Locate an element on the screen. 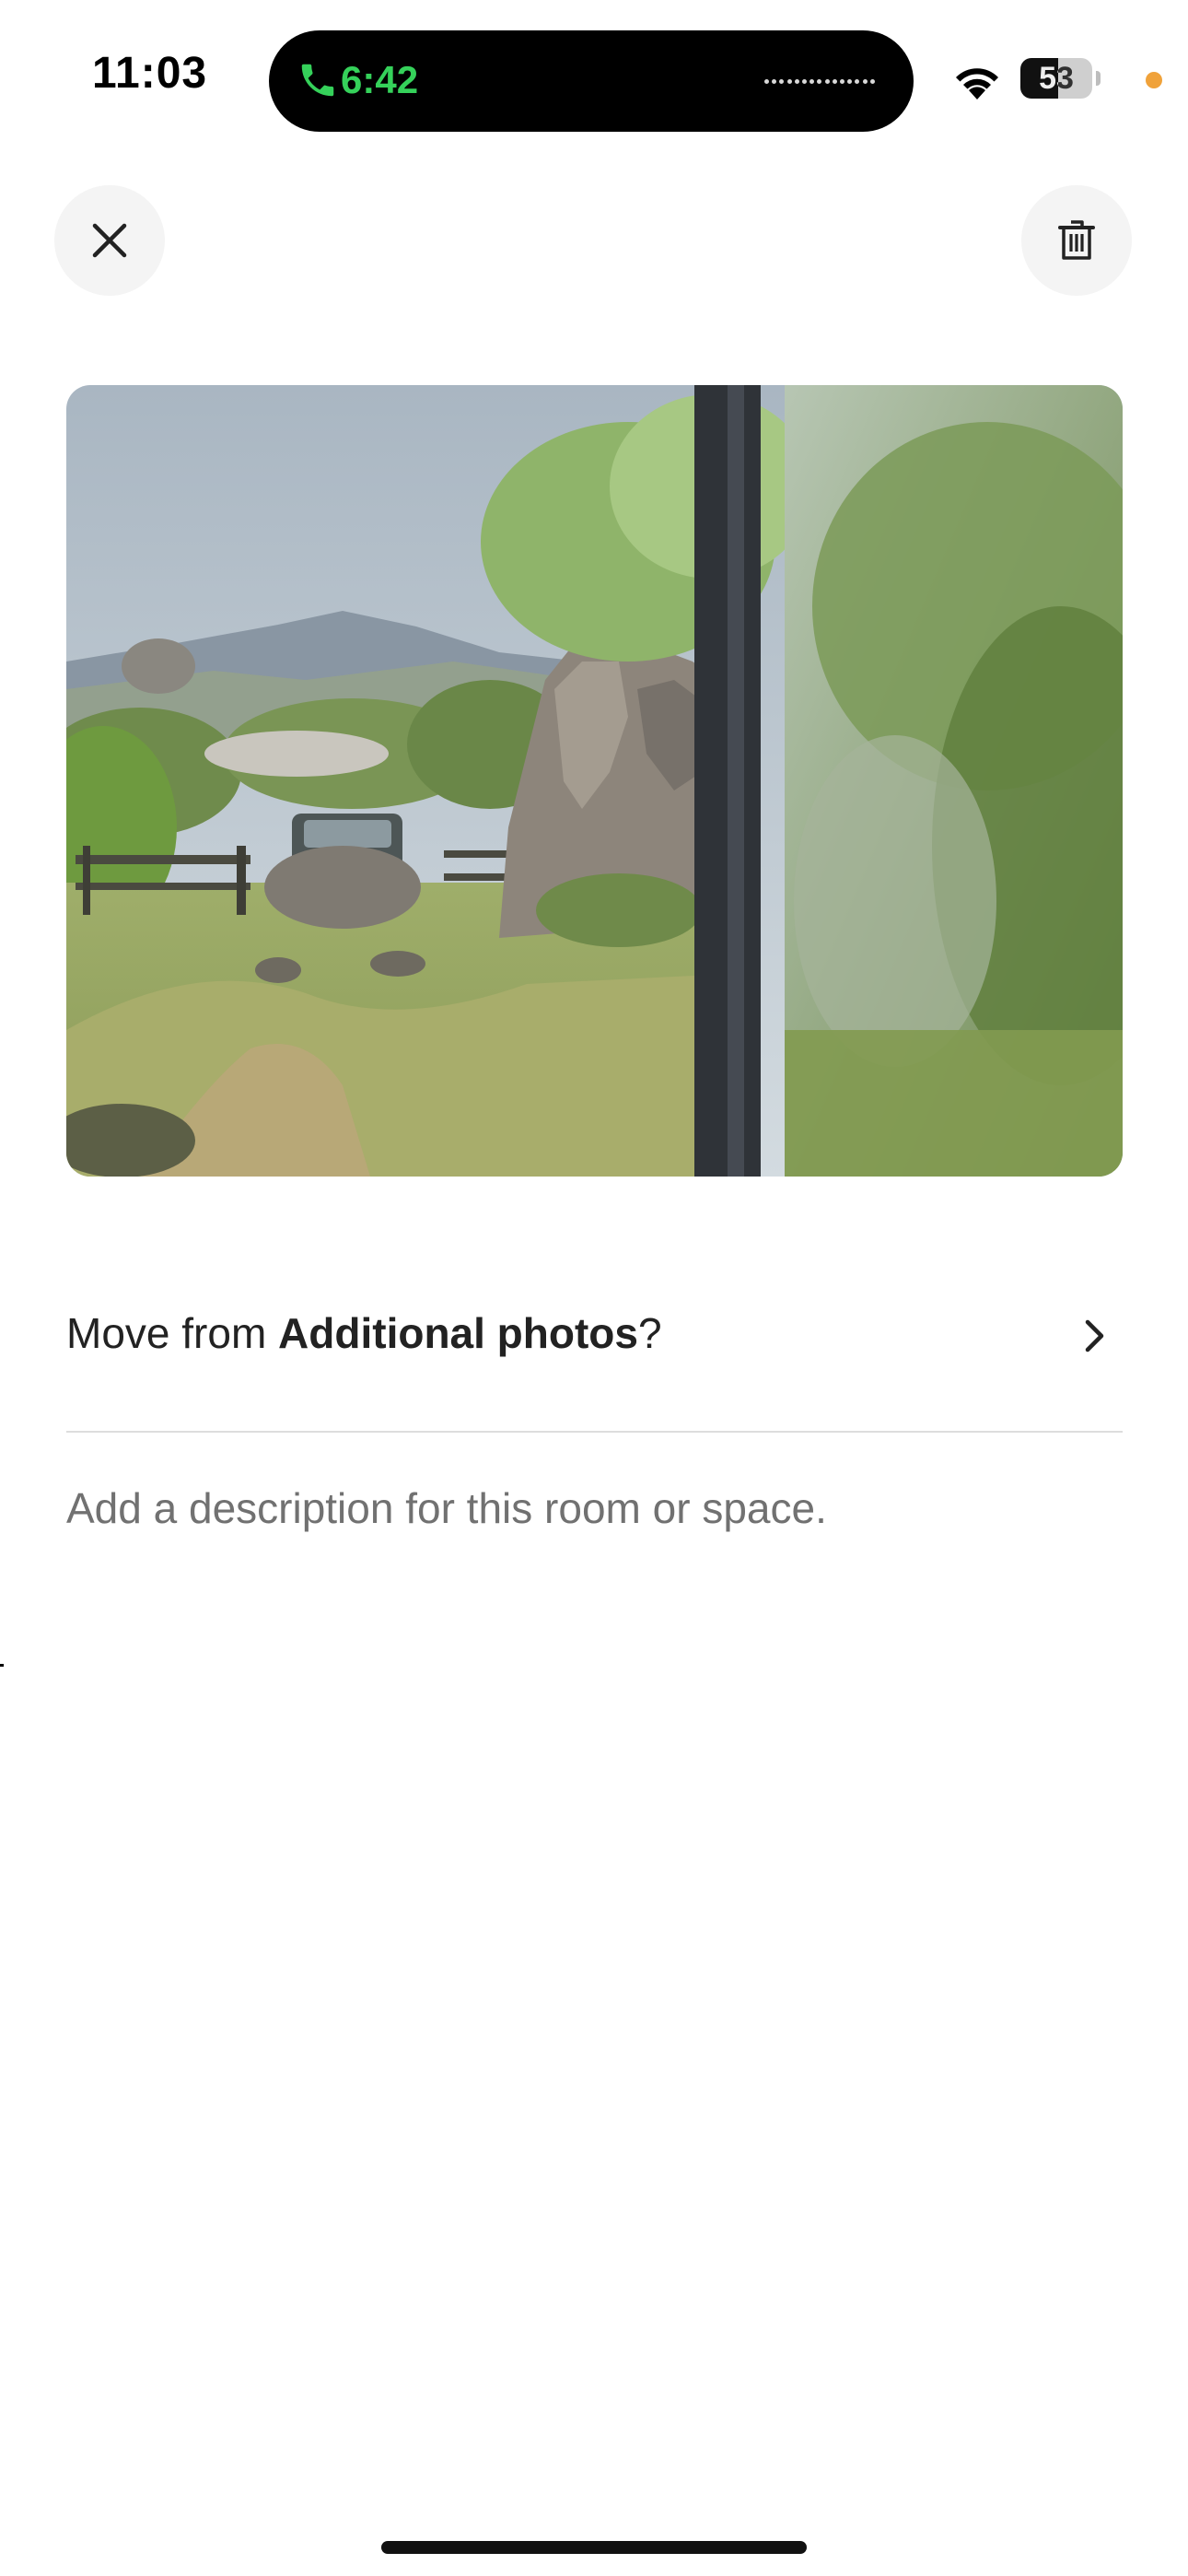 The image size is (1188, 2576). call-duration: 6:42 is located at coordinates (380, 79).